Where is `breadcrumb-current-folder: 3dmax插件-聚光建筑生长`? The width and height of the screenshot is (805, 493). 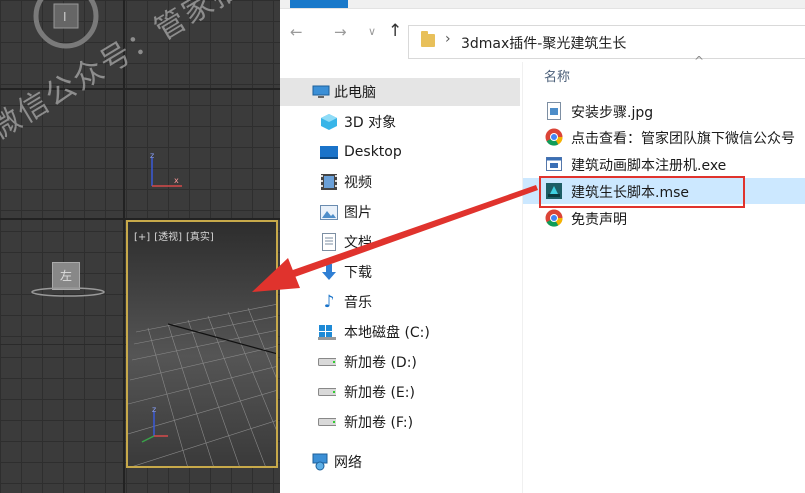
breadcrumb-current-folder: 3dmax插件-聚光建筑生长 is located at coordinates (543, 43).